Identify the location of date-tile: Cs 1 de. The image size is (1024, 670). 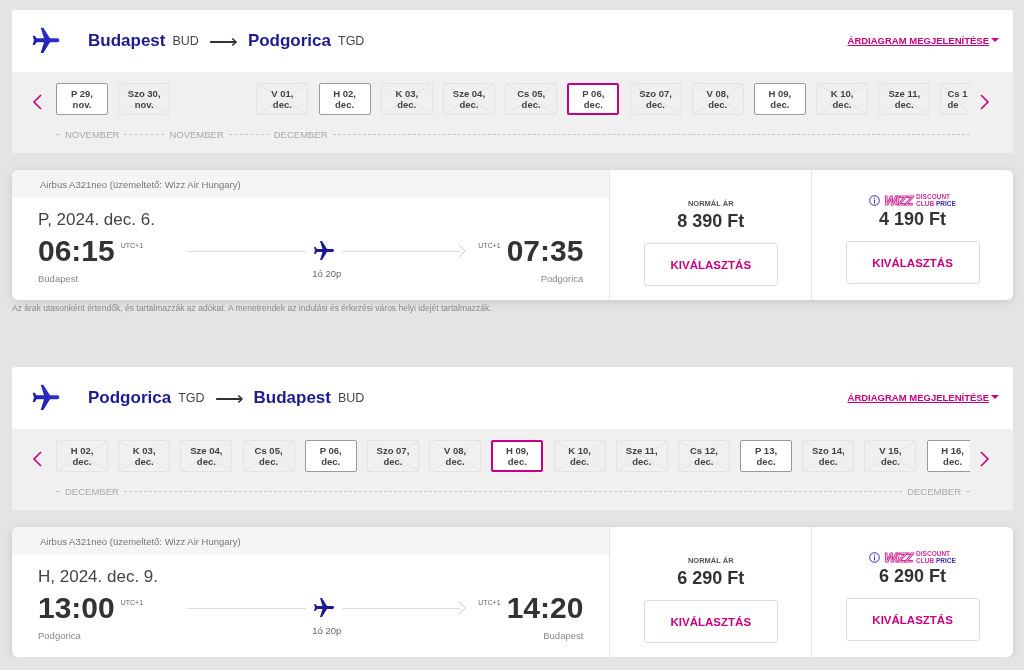
(955, 99).